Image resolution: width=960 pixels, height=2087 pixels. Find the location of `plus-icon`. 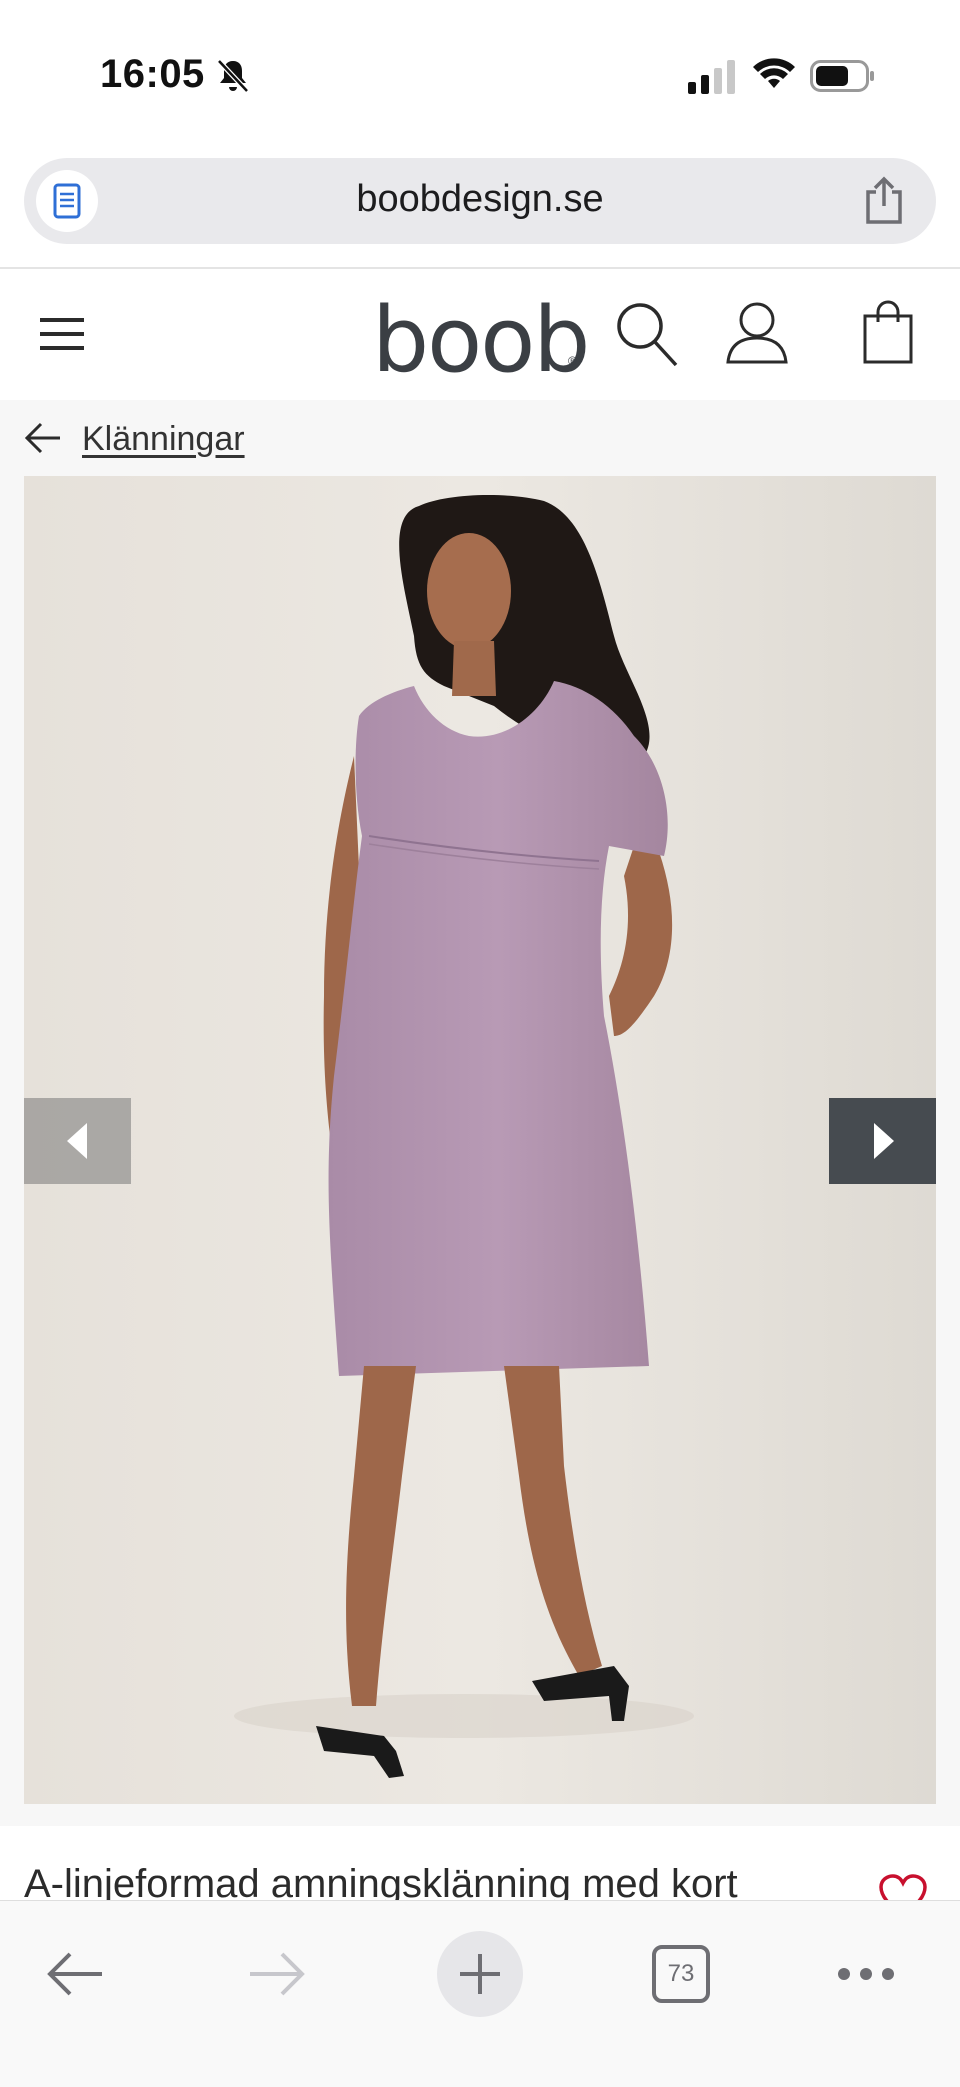

plus-icon is located at coordinates (480, 1974).